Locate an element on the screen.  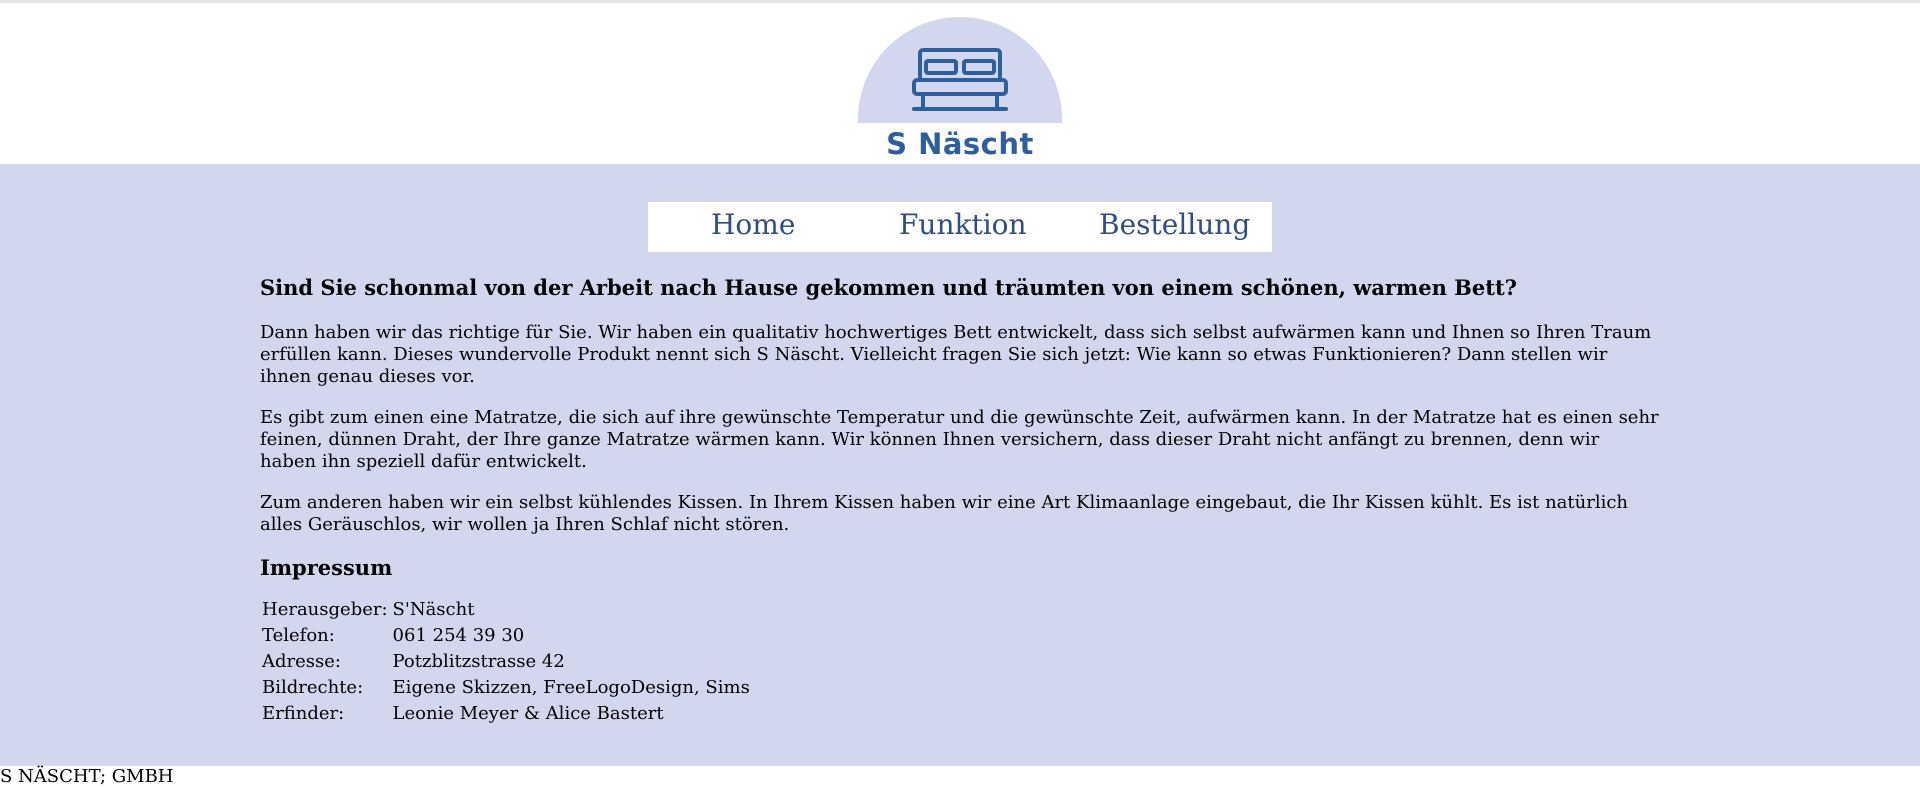
impressum-label: Bildrechte: is located at coordinates (313, 687).